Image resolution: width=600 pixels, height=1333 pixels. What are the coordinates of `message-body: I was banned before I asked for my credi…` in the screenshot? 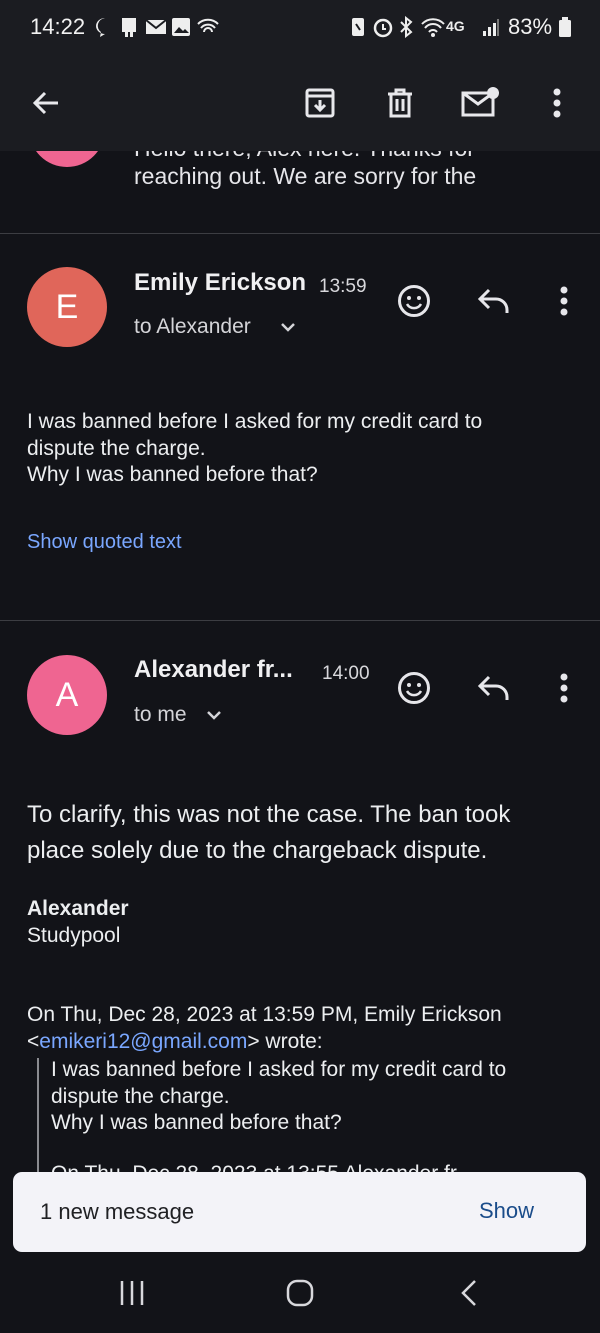 It's located at (254, 449).